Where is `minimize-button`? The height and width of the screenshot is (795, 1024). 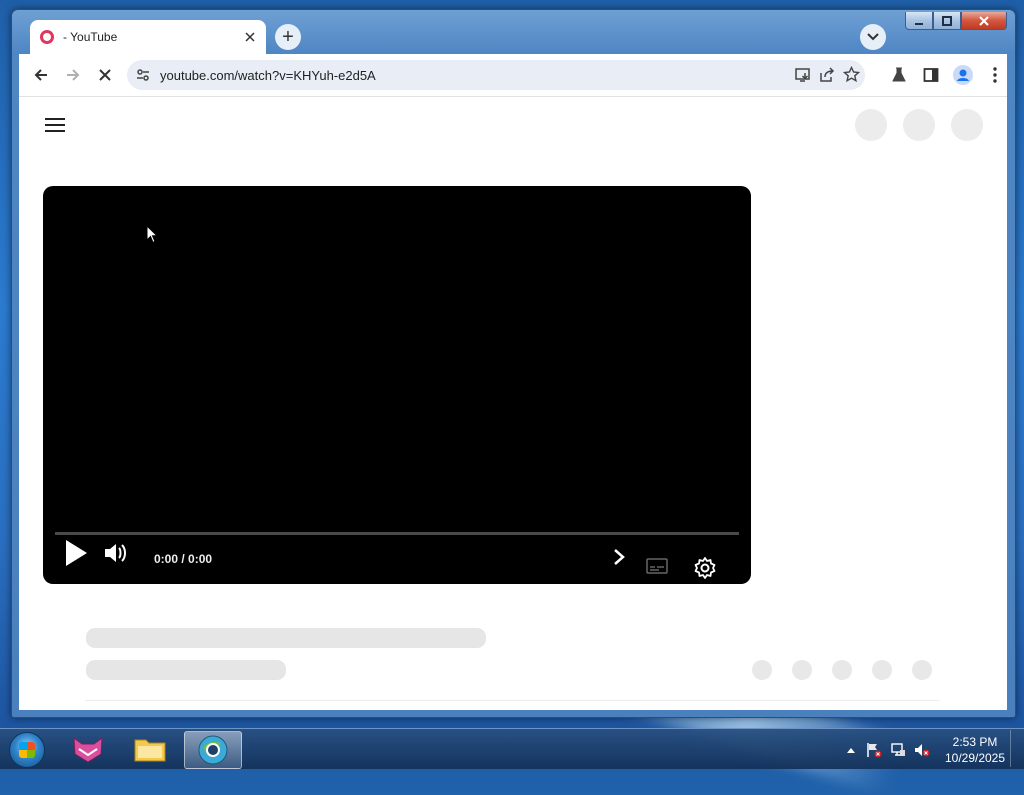
minimize-button is located at coordinates (919, 21).